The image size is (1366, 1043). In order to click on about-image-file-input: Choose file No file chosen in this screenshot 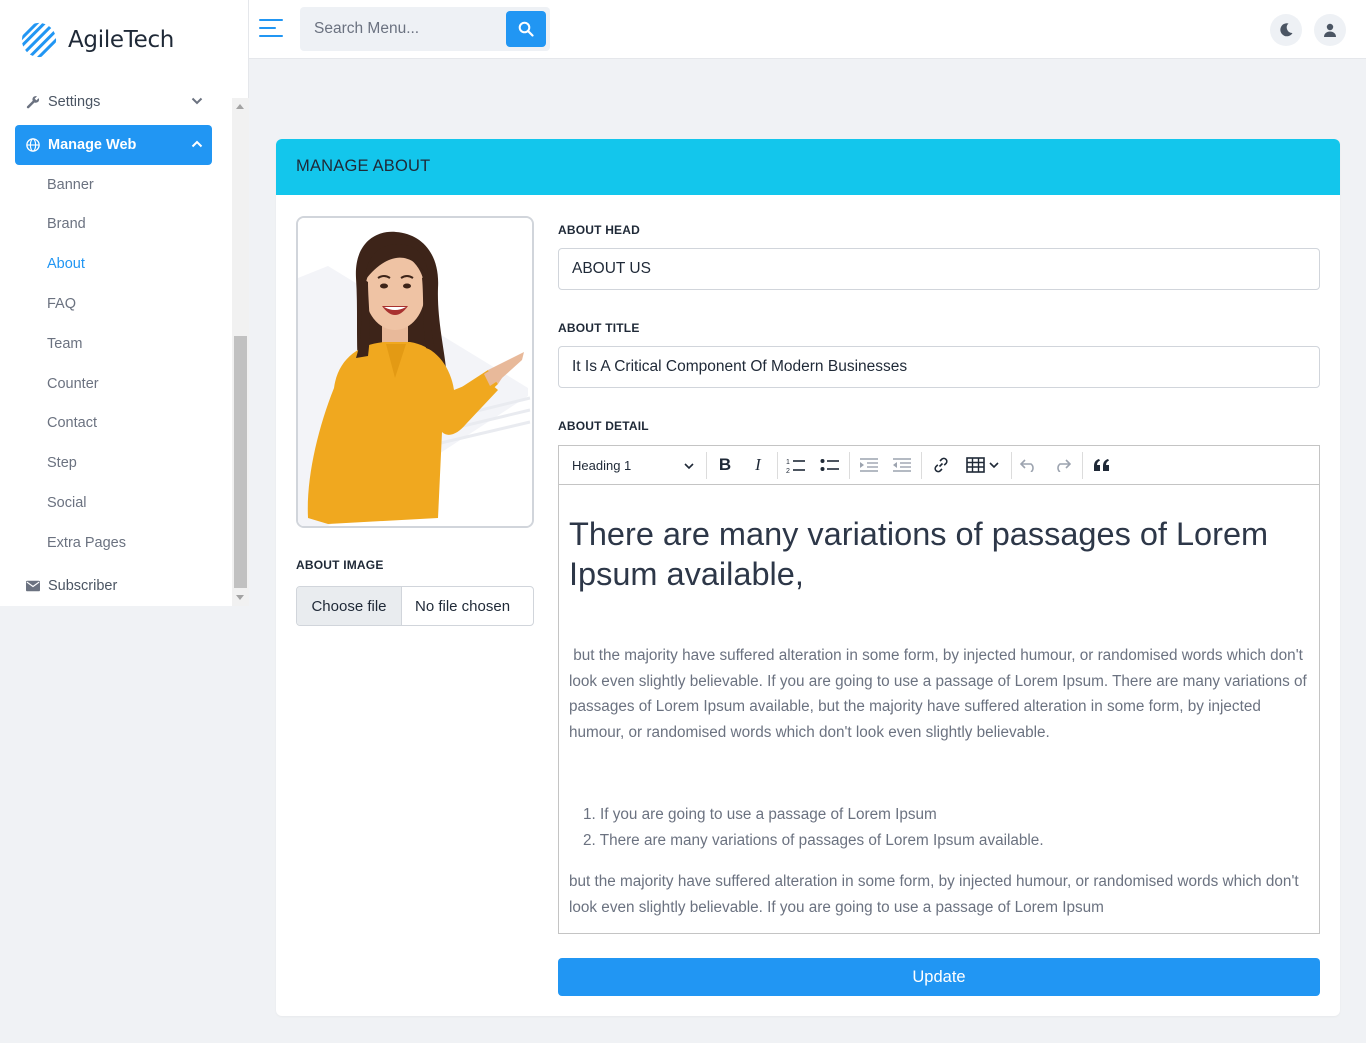, I will do `click(415, 606)`.